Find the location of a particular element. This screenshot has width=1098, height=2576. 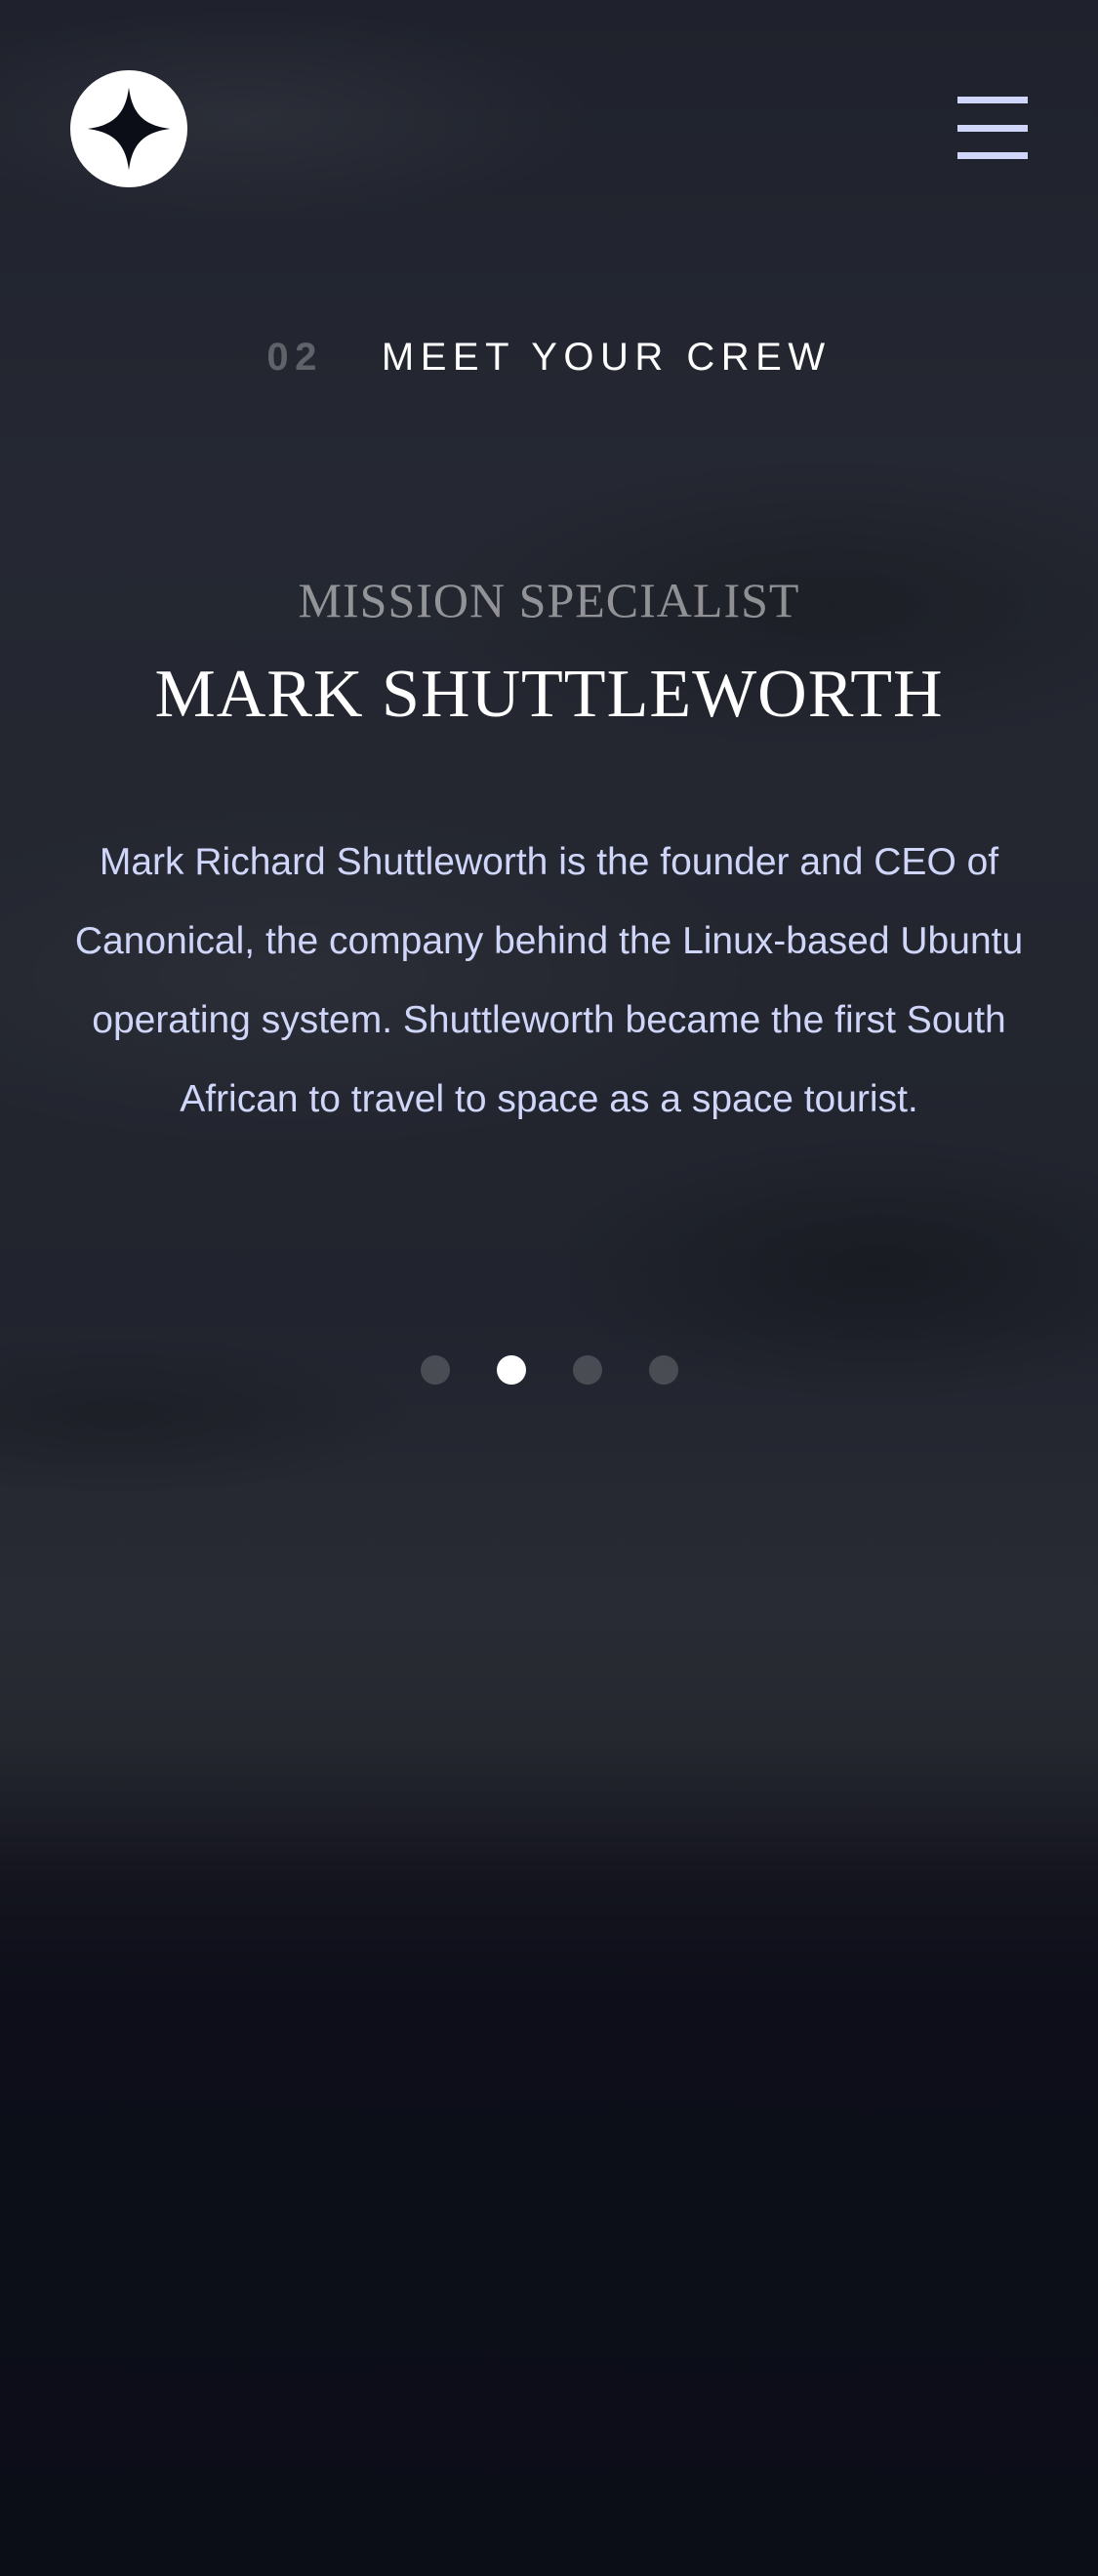

hamburger-menu-button is located at coordinates (992, 128).